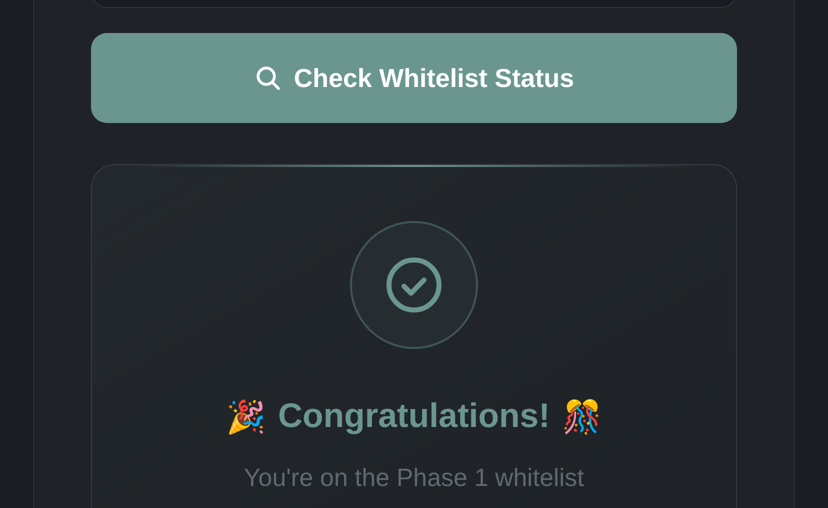 Image resolution: width=828 pixels, height=508 pixels. What do you see at coordinates (414, 78) in the screenshot?
I see `check-status-button: Check Whitelist Status` at bounding box center [414, 78].